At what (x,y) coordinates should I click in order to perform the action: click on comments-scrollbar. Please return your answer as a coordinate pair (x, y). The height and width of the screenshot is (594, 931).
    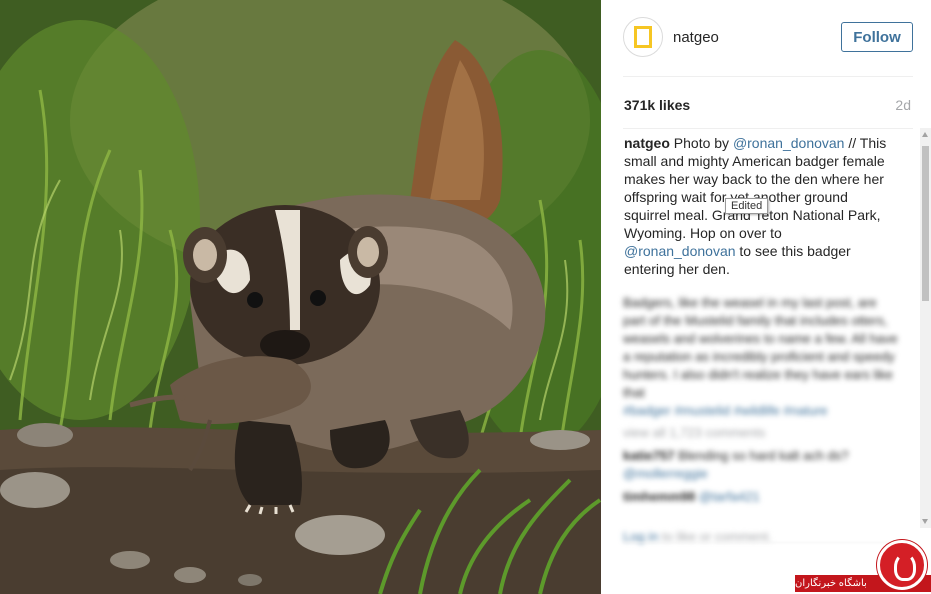
    Looking at the image, I should click on (925, 328).